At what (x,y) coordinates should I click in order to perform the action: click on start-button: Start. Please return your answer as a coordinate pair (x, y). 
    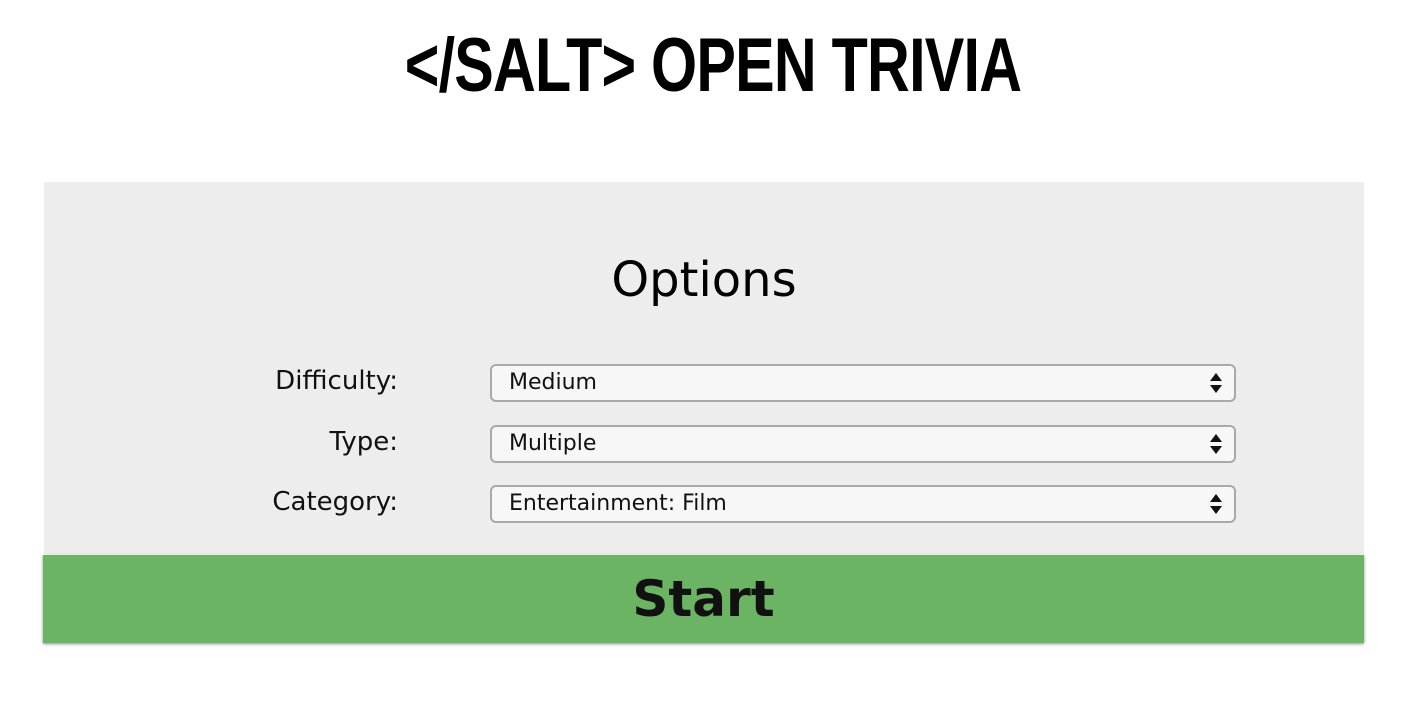
    Looking at the image, I should click on (703, 599).